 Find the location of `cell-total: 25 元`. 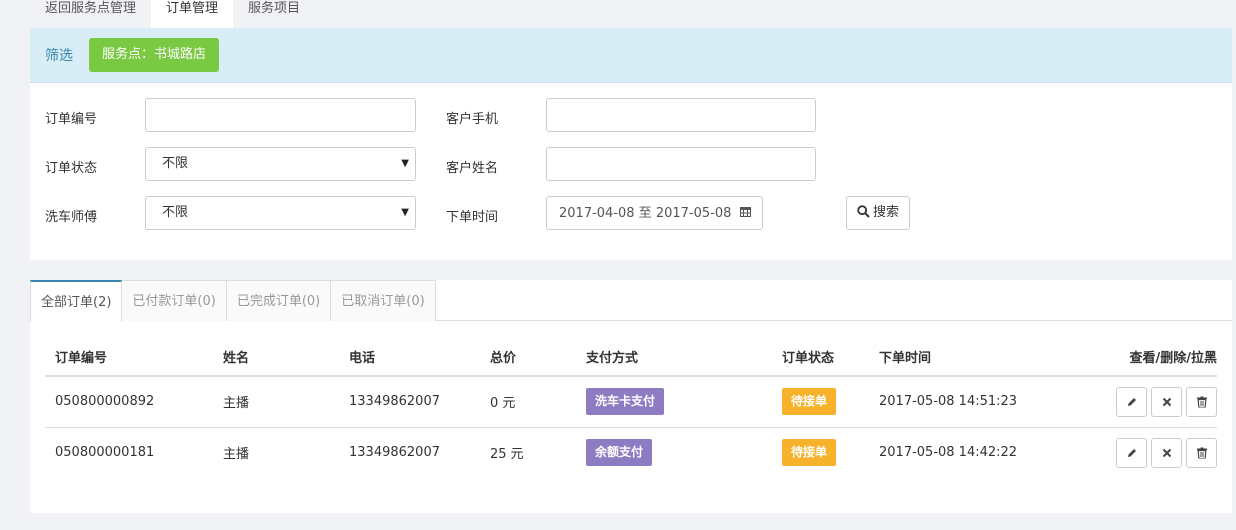

cell-total: 25 元 is located at coordinates (507, 455).